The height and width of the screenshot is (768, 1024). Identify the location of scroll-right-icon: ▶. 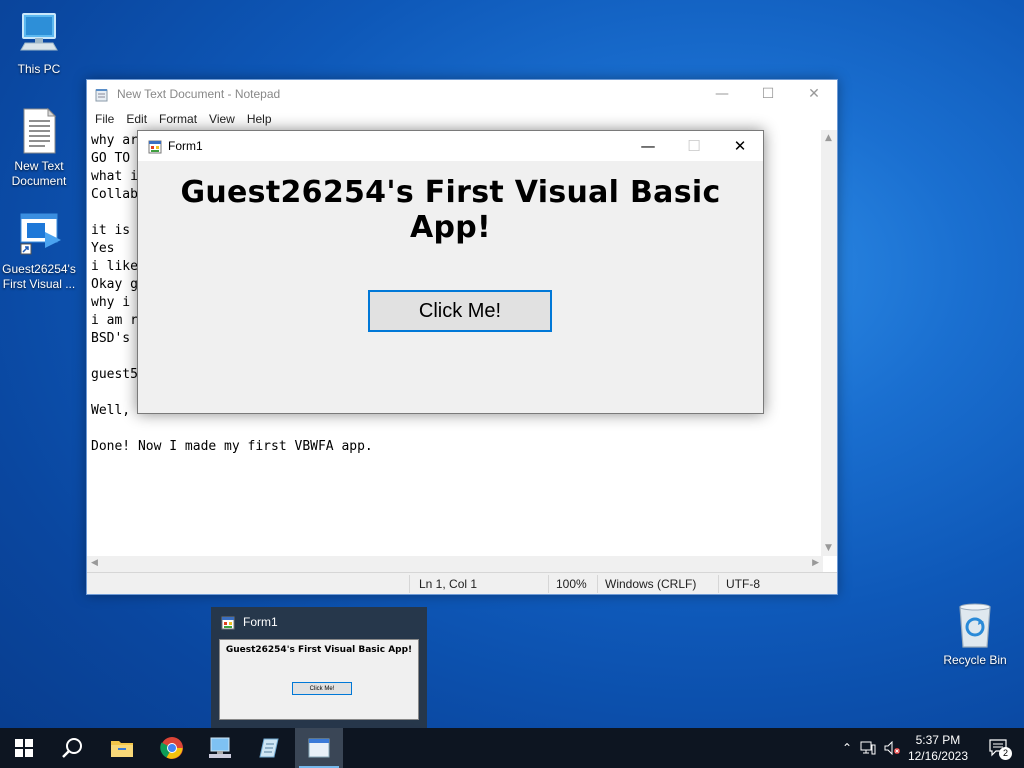
(815, 563).